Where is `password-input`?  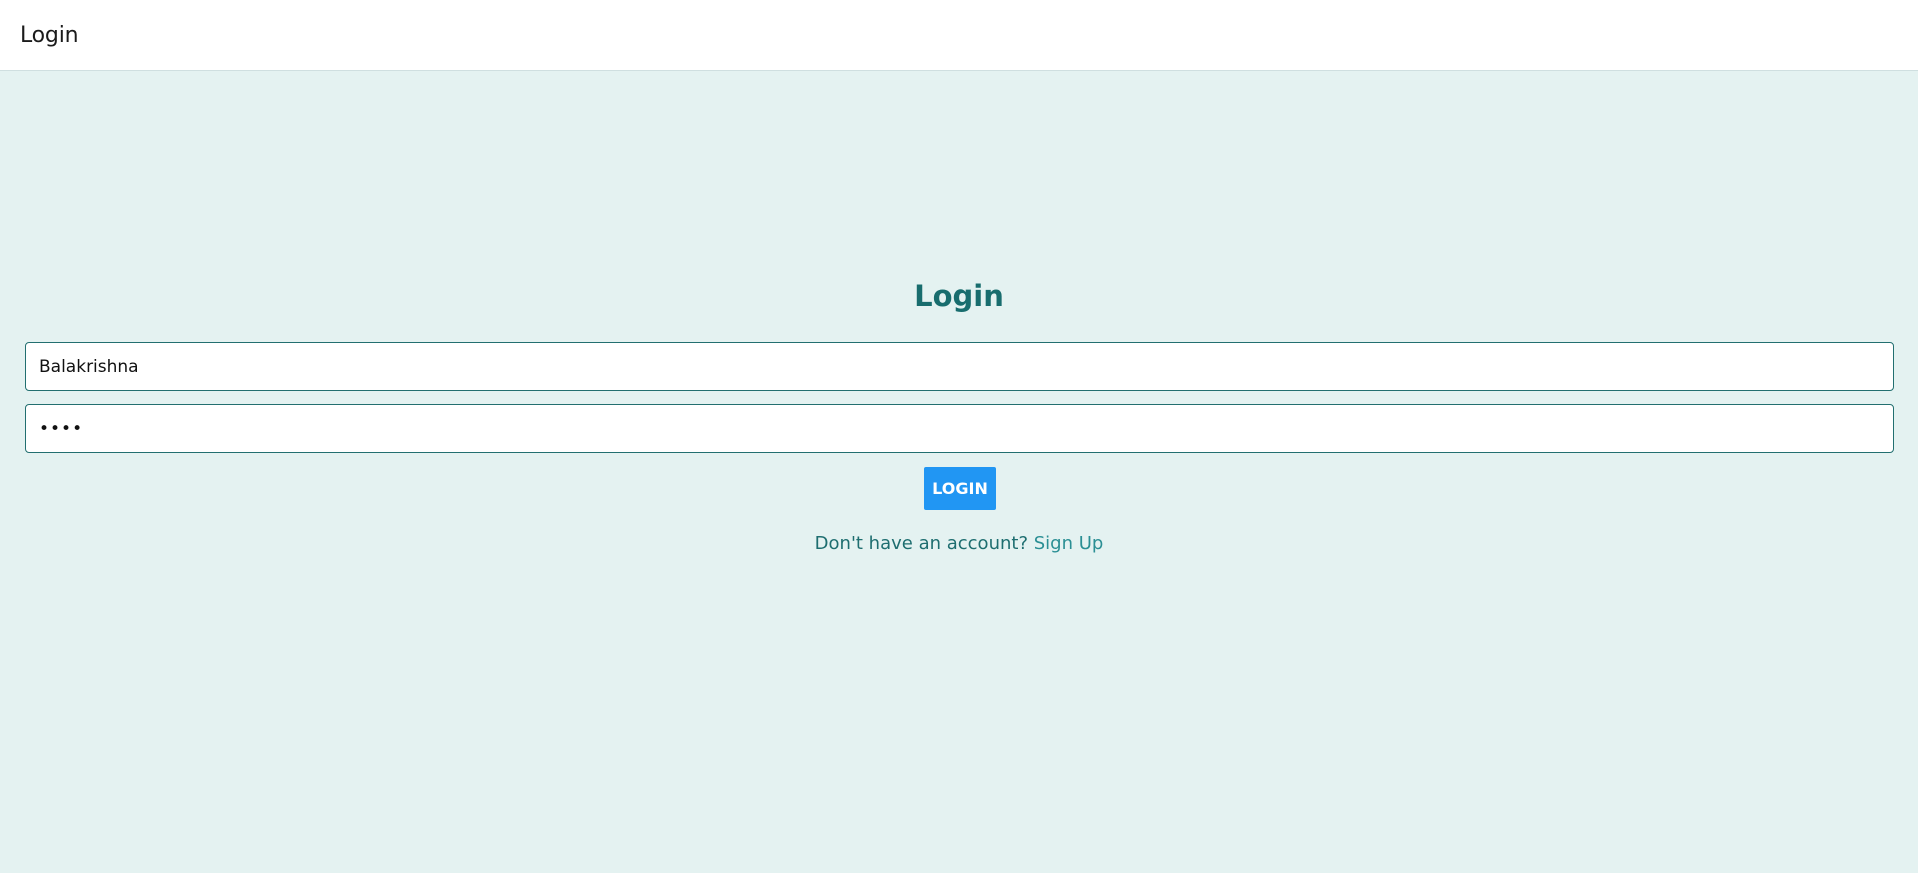
password-input is located at coordinates (959, 428).